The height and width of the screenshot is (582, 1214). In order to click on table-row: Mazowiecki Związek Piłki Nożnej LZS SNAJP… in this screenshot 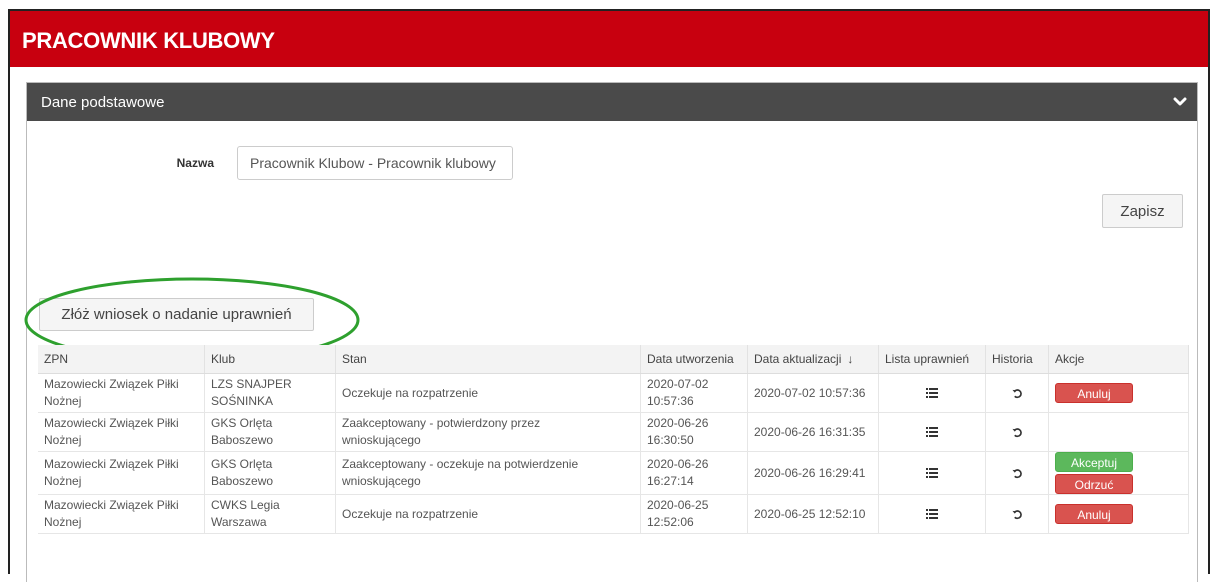, I will do `click(613, 393)`.